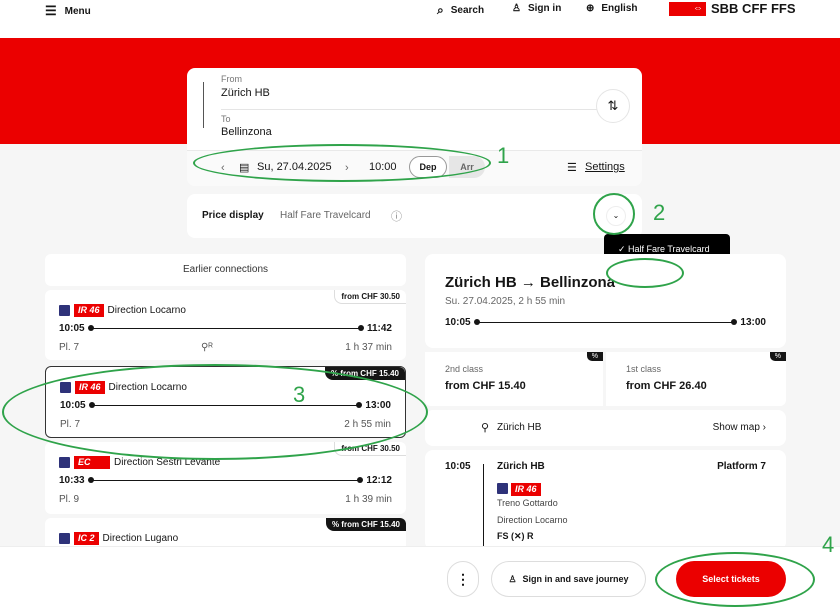 The image size is (840, 611). I want to click on swap-button: ⇅, so click(613, 106).